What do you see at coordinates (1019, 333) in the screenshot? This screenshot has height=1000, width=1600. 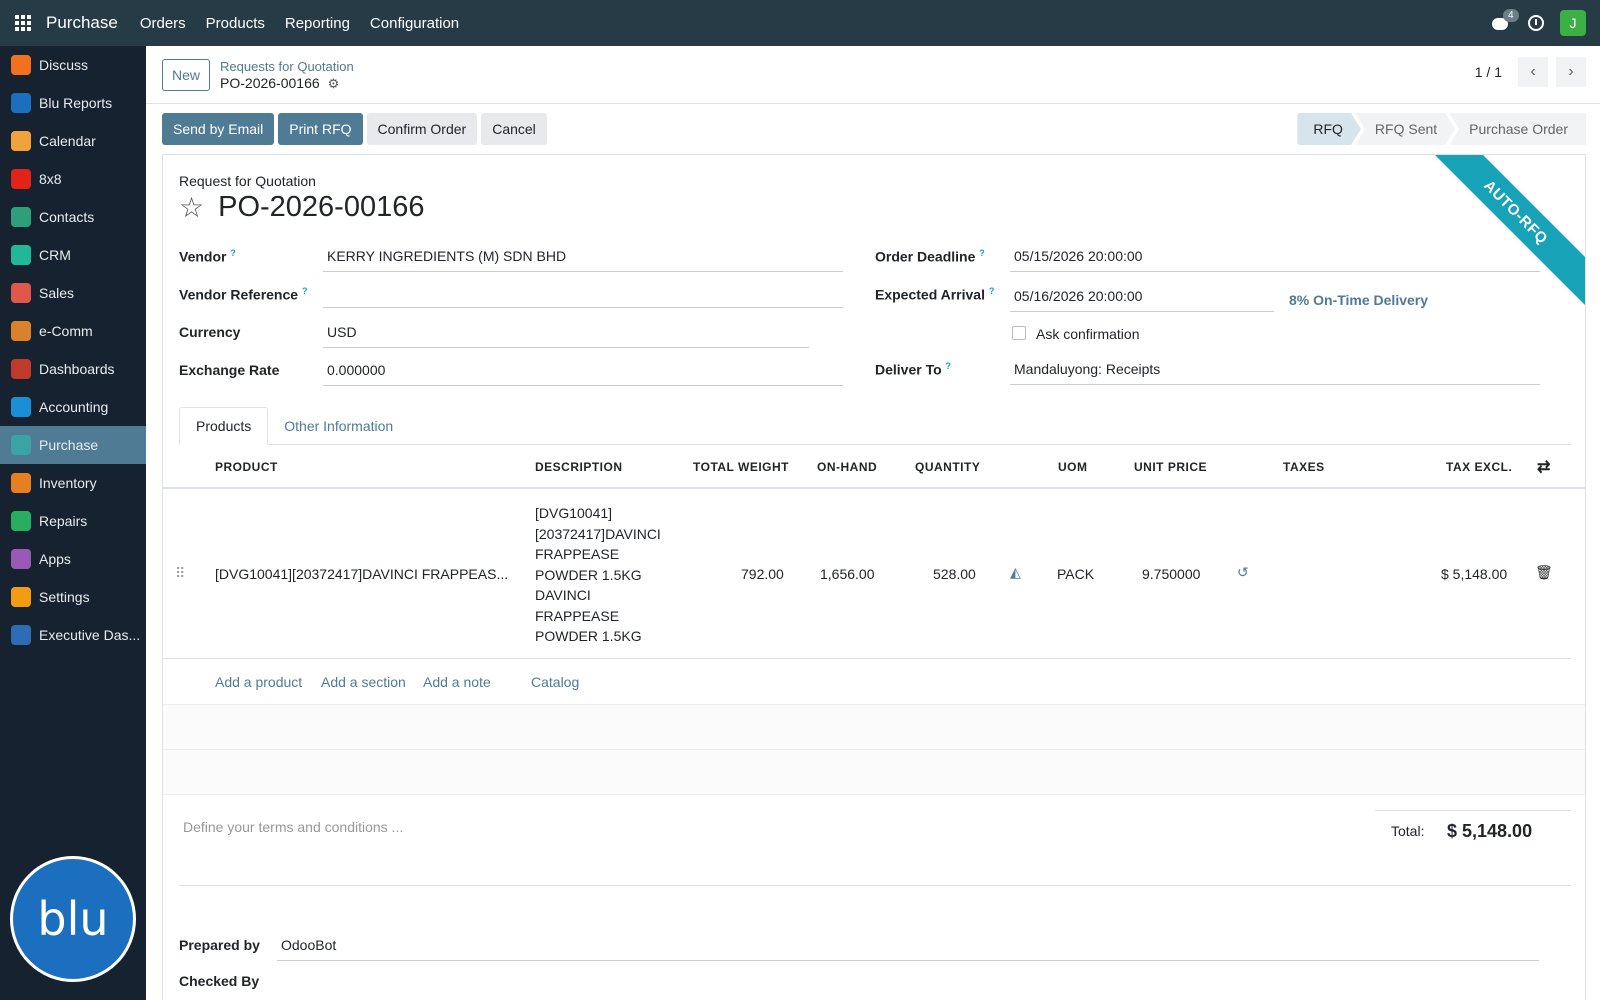 I see `ask-confirmation-checkbox` at bounding box center [1019, 333].